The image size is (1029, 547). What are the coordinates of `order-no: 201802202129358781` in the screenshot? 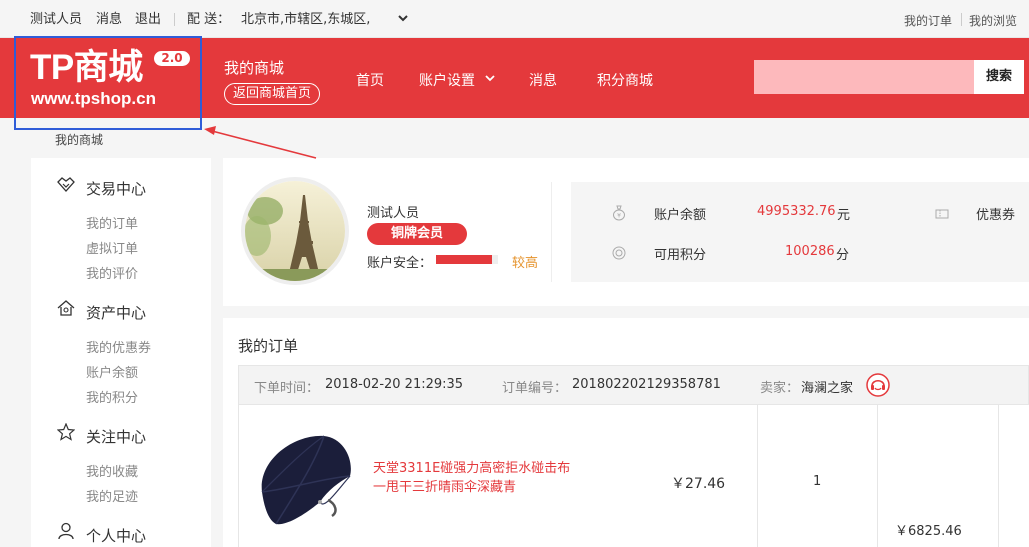 It's located at (646, 384).